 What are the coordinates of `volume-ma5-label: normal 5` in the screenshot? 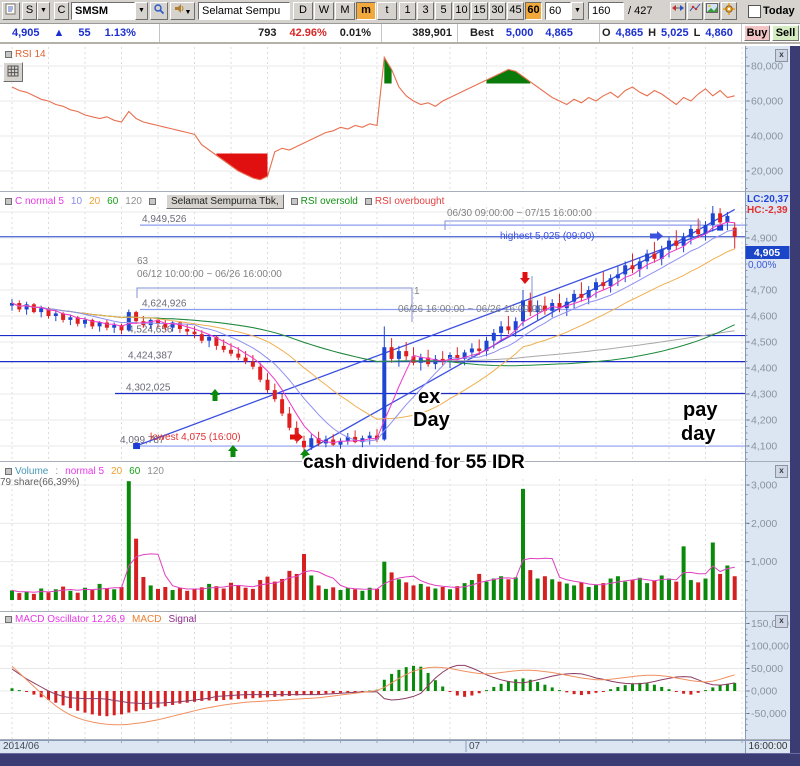 It's located at (85, 471).